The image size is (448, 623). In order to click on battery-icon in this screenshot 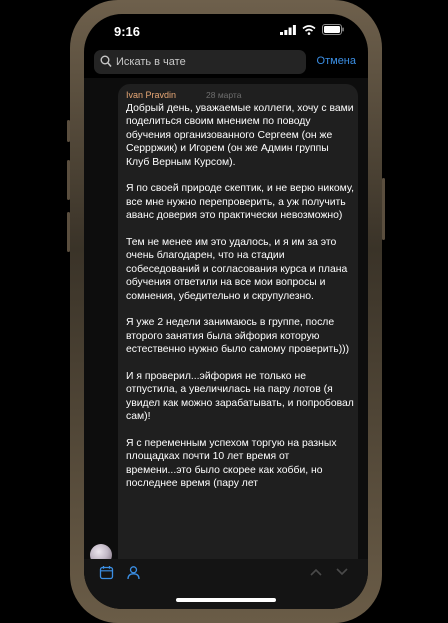, I will do `click(333, 29)`.